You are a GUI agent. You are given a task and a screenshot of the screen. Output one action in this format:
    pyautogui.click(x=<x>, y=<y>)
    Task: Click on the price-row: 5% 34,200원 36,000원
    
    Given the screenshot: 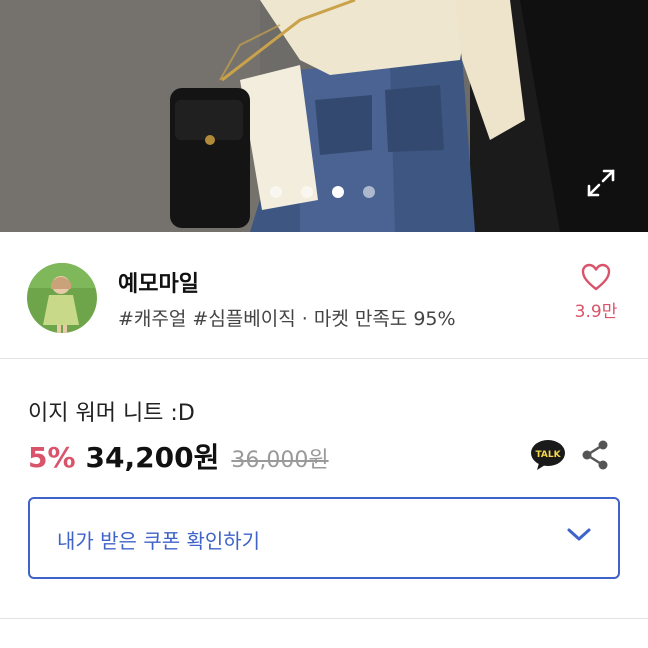 What is the action you would take?
    pyautogui.click(x=178, y=456)
    